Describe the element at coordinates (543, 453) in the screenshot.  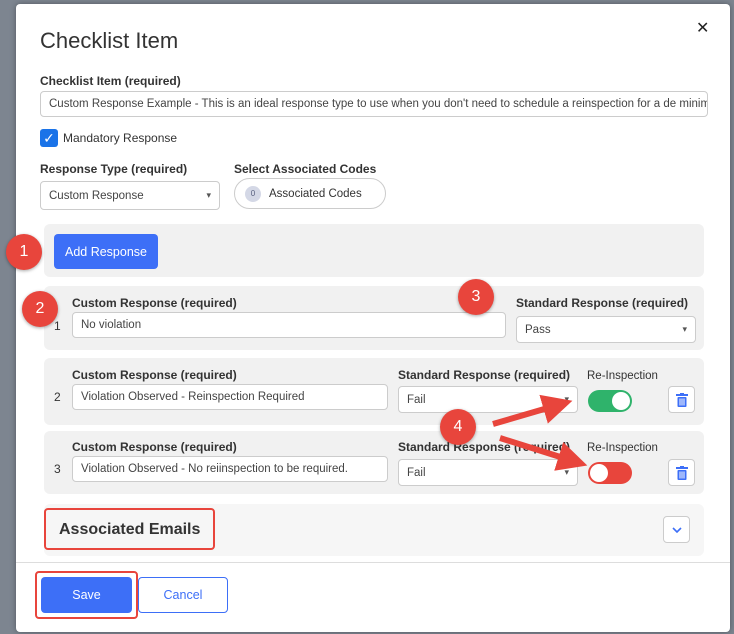
I see `callout-arrow-to-toggle-off` at that location.